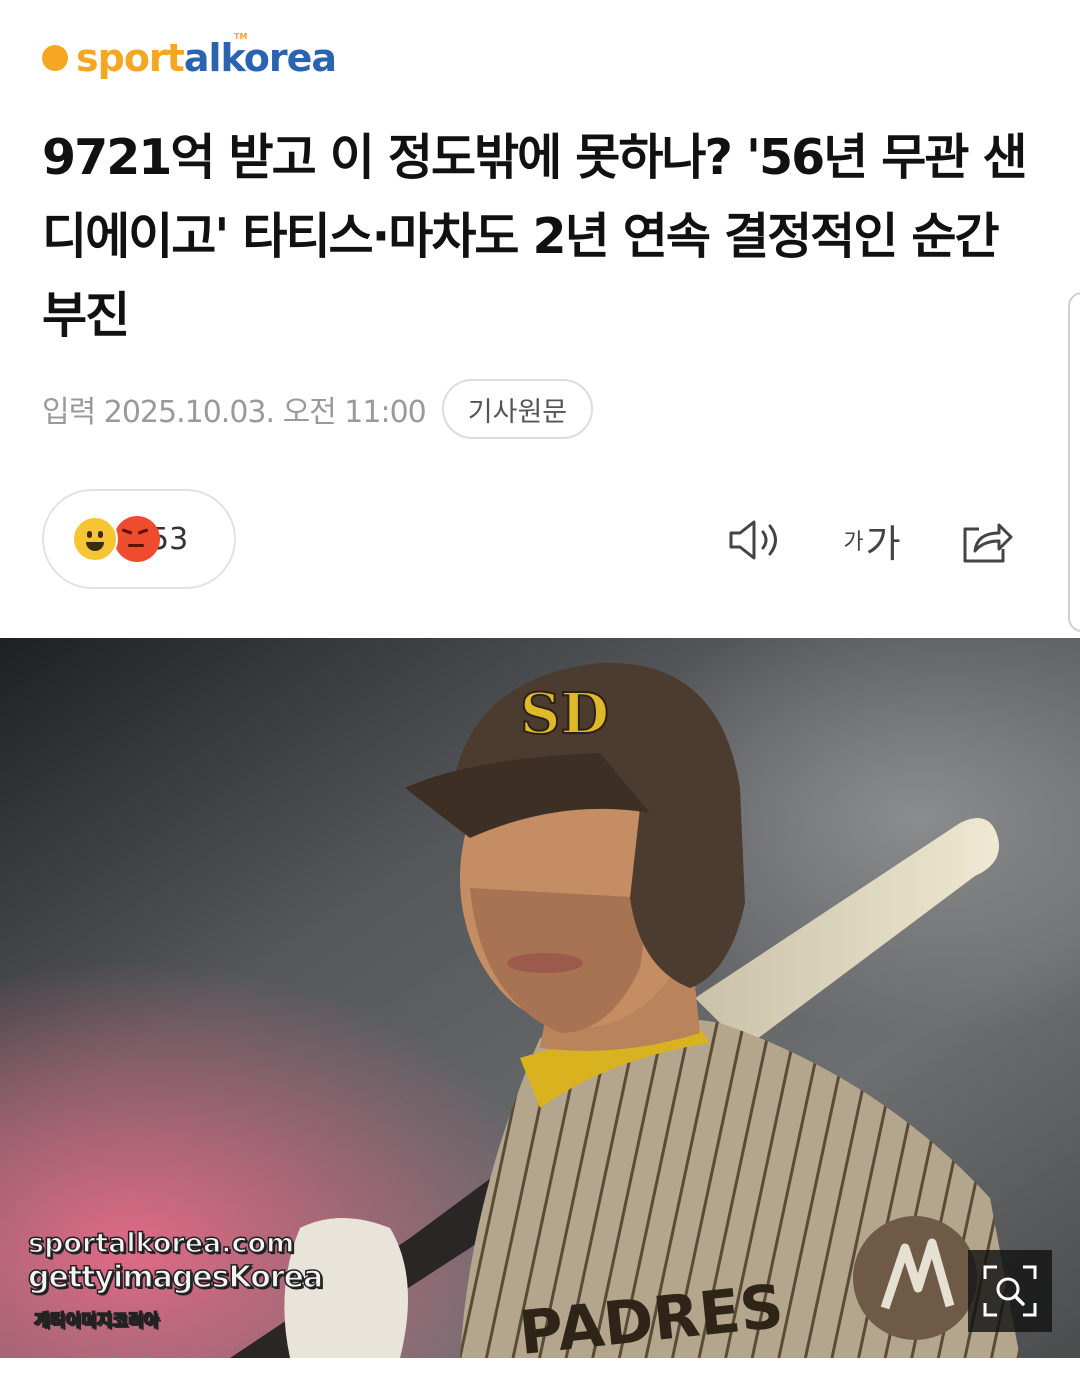 This screenshot has width=1080, height=1391. I want to click on font-size-large-label: 가, so click(883, 543).